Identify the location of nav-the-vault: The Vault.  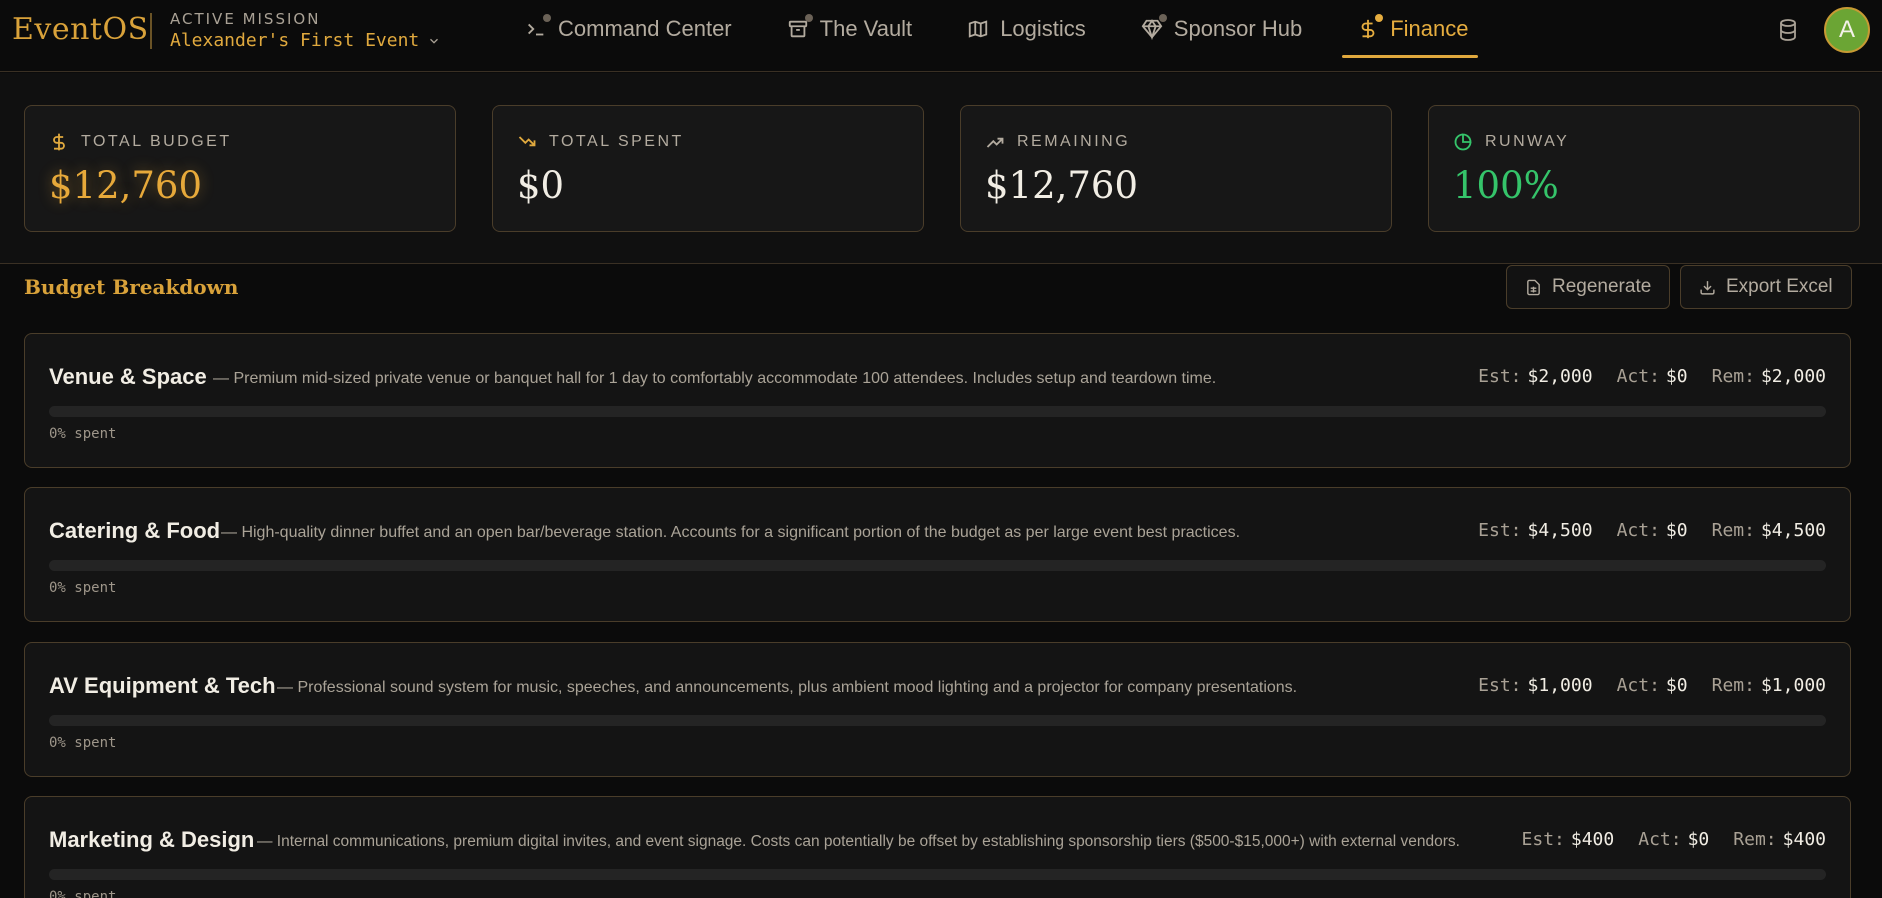
(849, 29).